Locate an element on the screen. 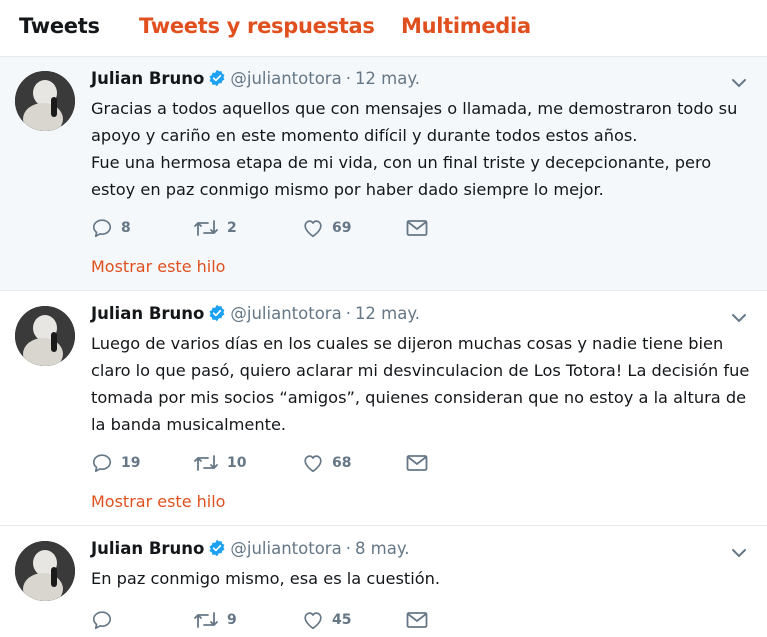 Image resolution: width=767 pixels, height=637 pixels. tweet-date: 8 may. is located at coordinates (382, 548).